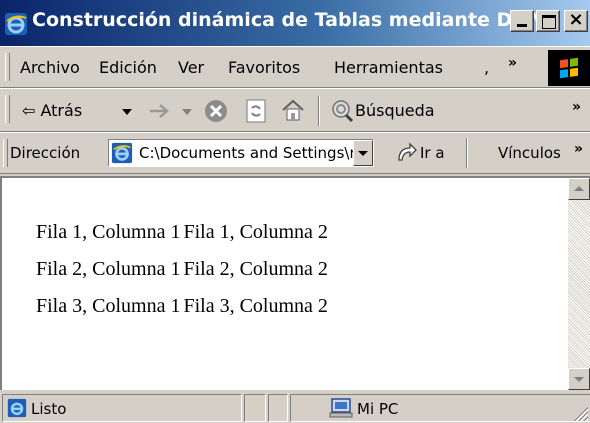 The height and width of the screenshot is (423, 590). Describe the element at coordinates (255, 408) in the screenshot. I see `status-progress-panel` at that location.